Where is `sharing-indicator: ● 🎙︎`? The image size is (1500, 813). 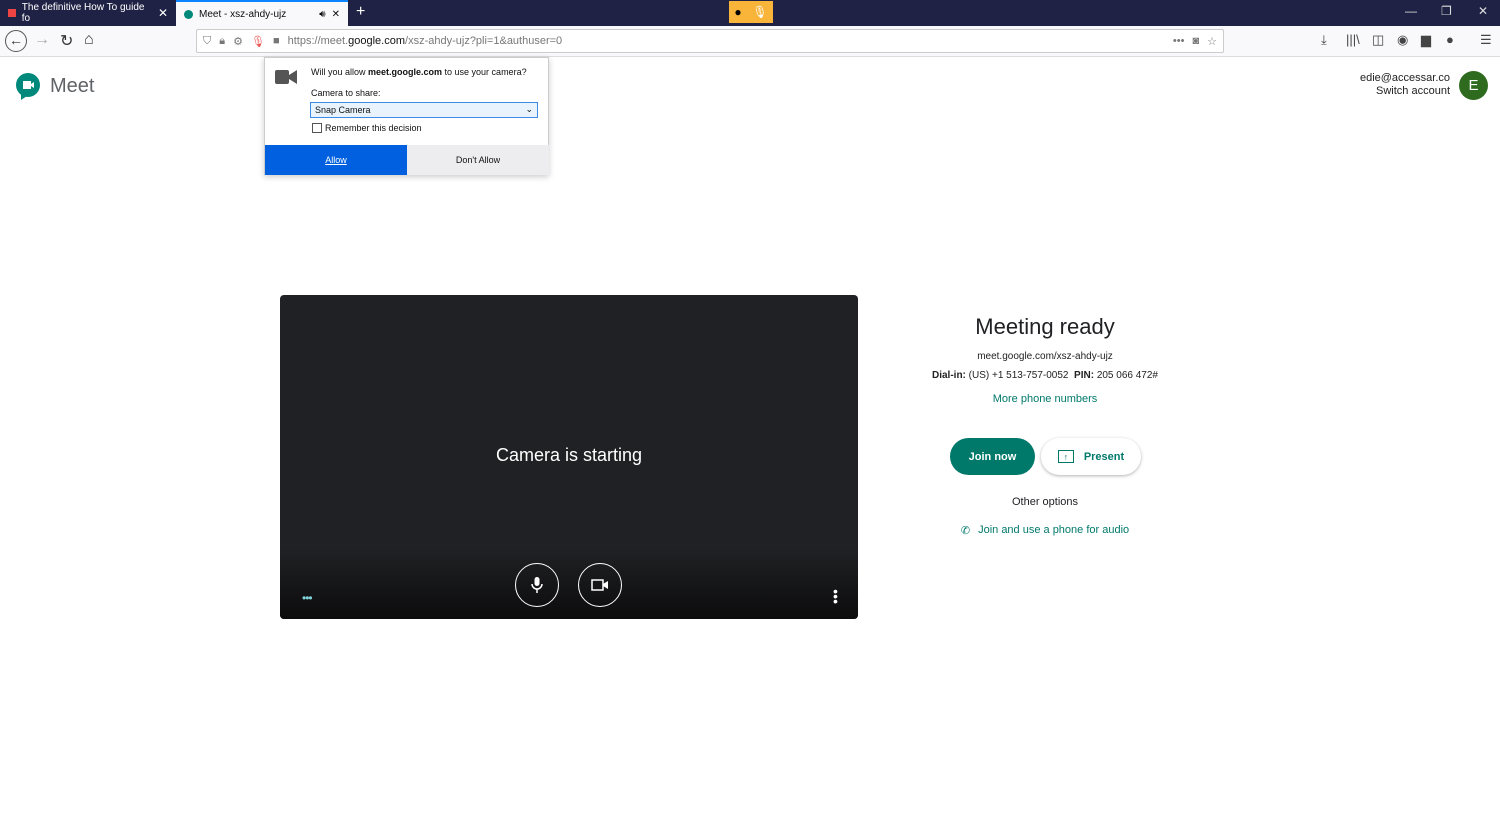 sharing-indicator: ● 🎙︎ is located at coordinates (751, 12).